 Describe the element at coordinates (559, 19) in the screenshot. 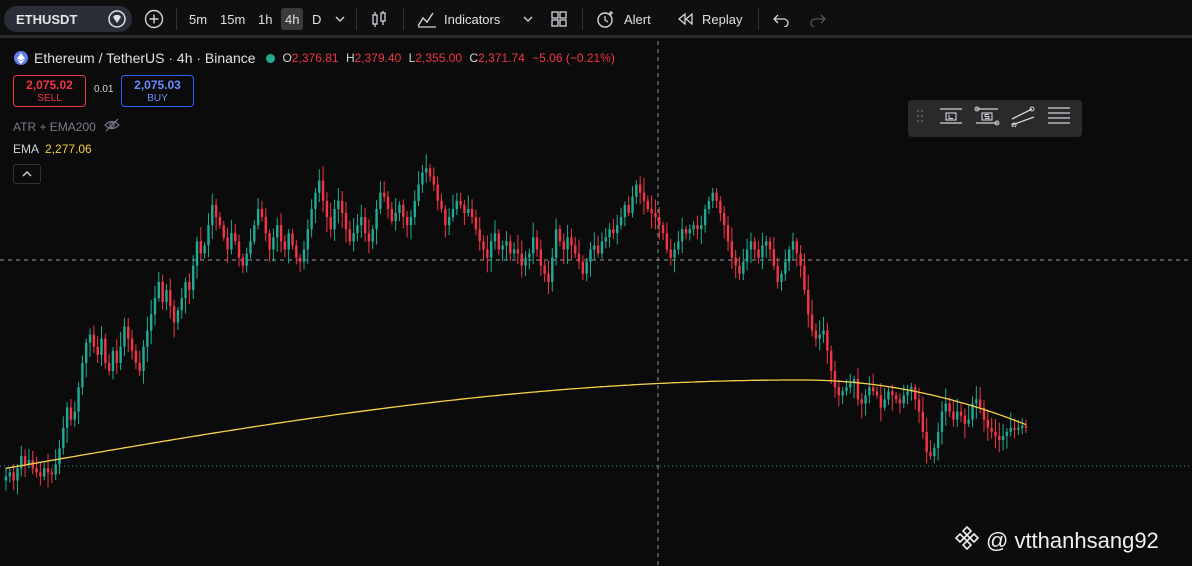

I see `layout-grid-icon` at that location.